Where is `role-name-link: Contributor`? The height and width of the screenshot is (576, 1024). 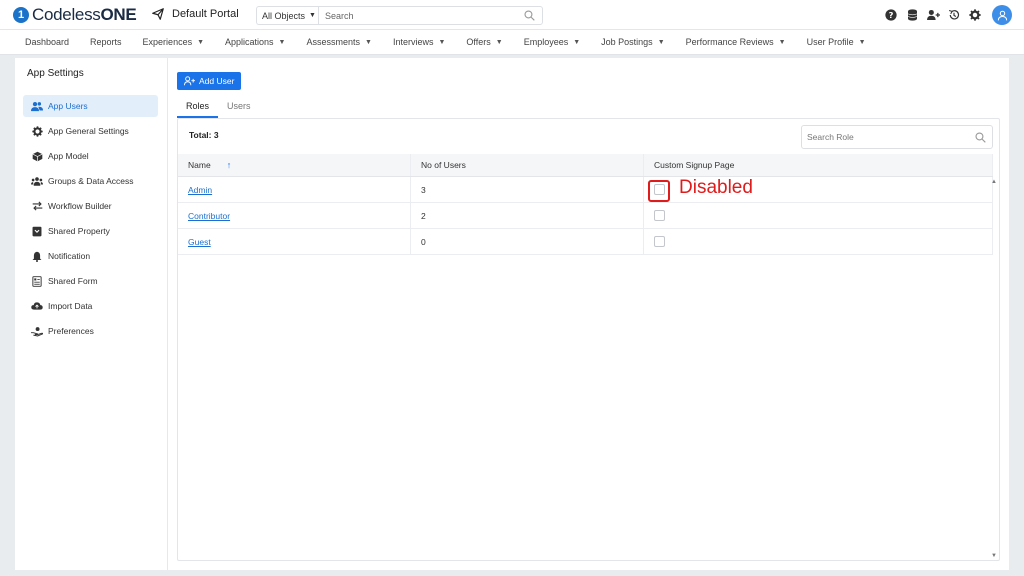 role-name-link: Contributor is located at coordinates (209, 216).